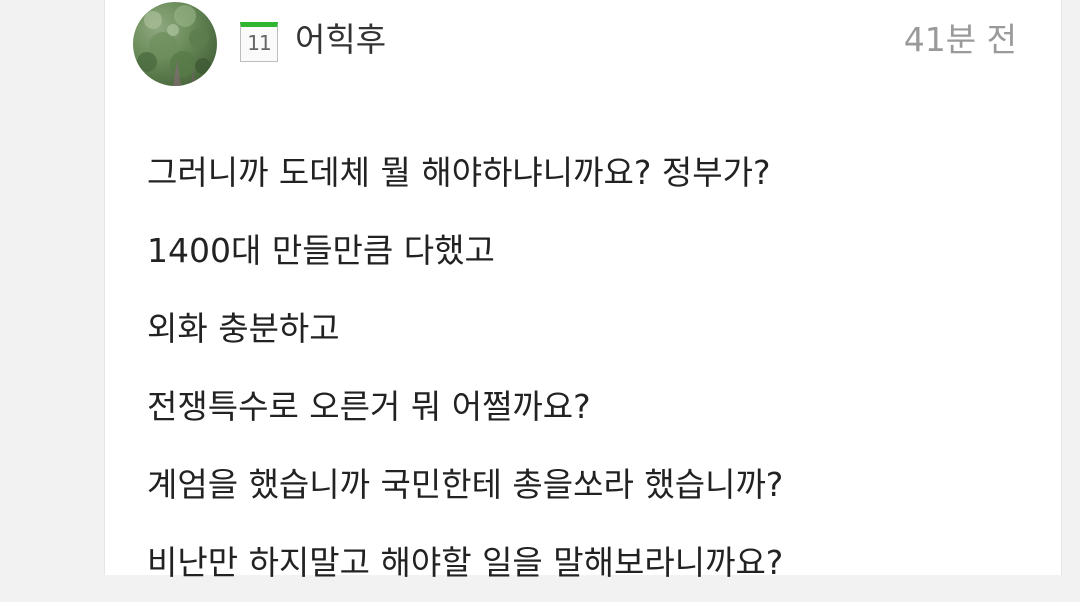 This screenshot has height=602, width=1080. What do you see at coordinates (960, 39) in the screenshot?
I see `comment-timestamp: 41분 전` at bounding box center [960, 39].